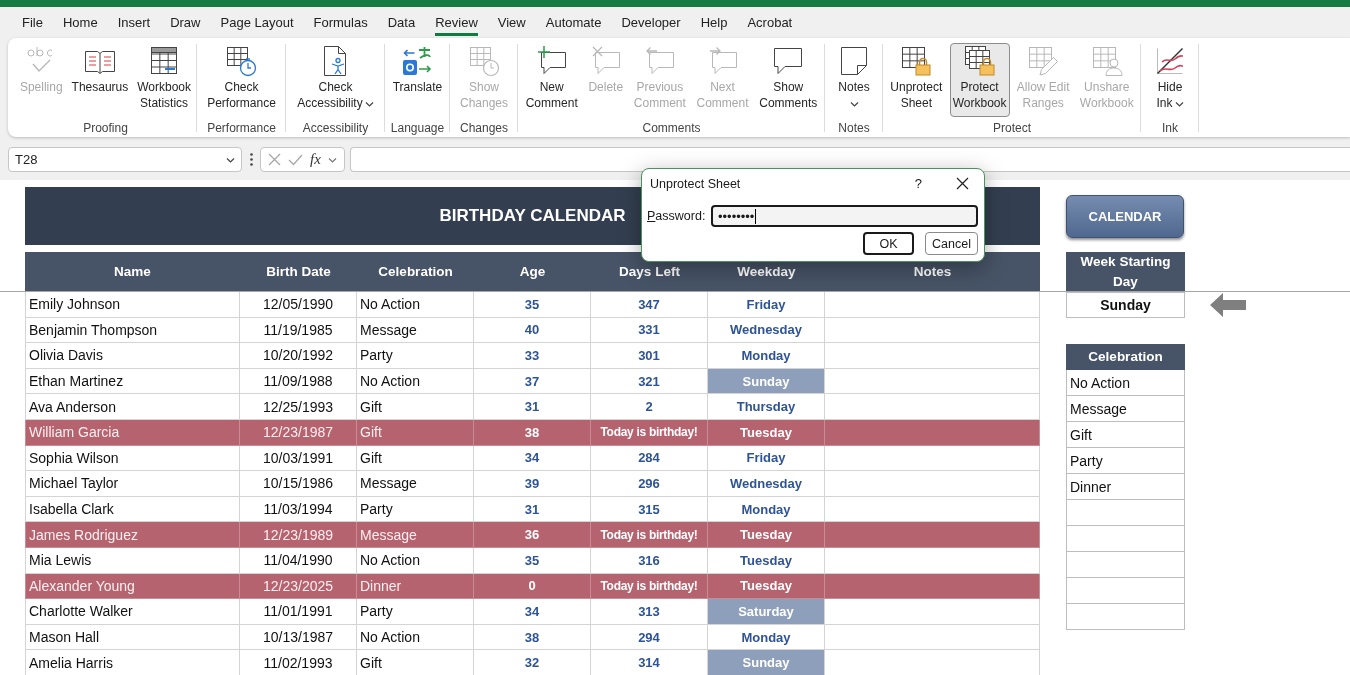  I want to click on panel-header: Week Starting Day, so click(1125, 271).